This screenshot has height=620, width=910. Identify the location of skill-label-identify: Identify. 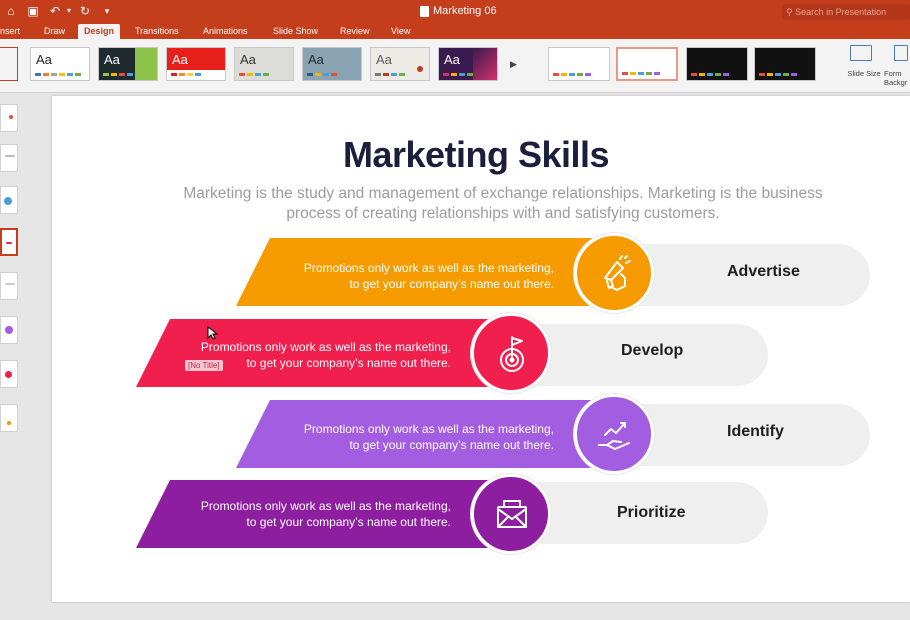
(755, 432).